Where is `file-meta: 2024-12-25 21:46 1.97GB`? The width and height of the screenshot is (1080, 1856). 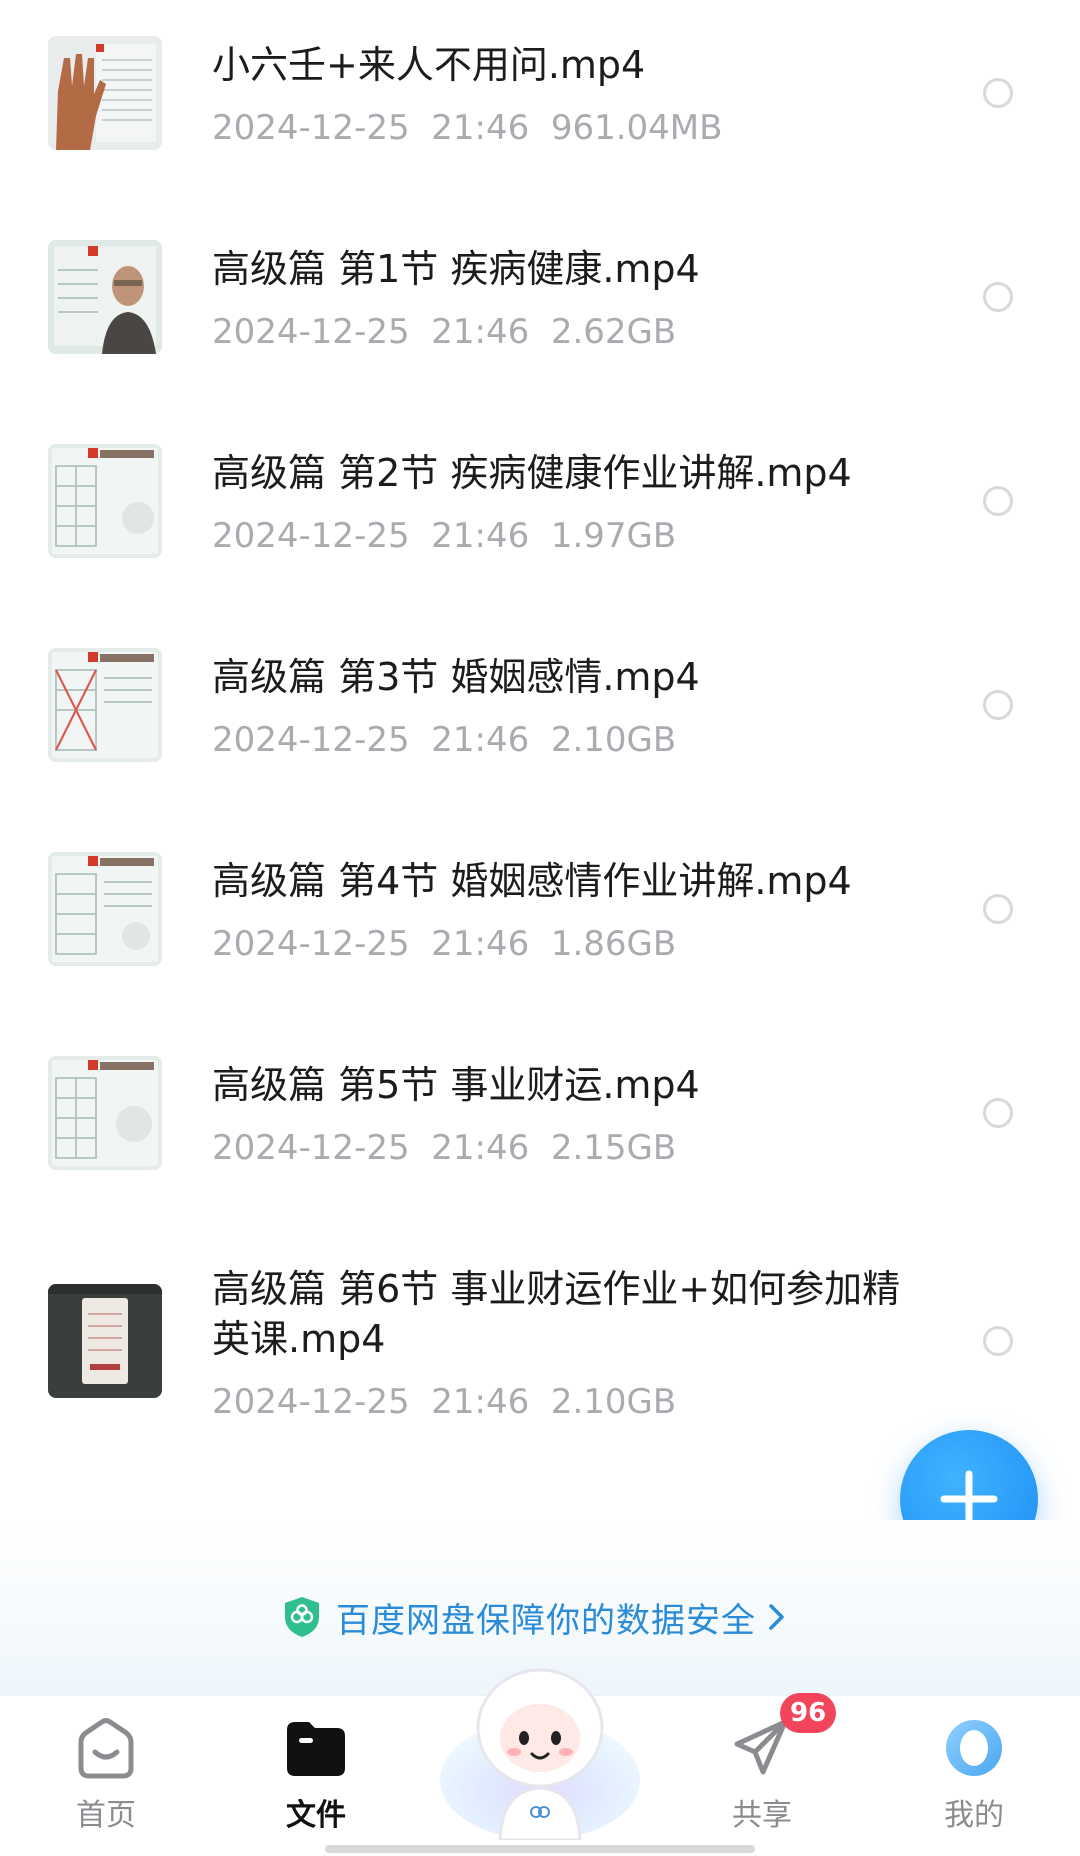
file-meta: 2024-12-25 21:46 1.97GB is located at coordinates (444, 536).